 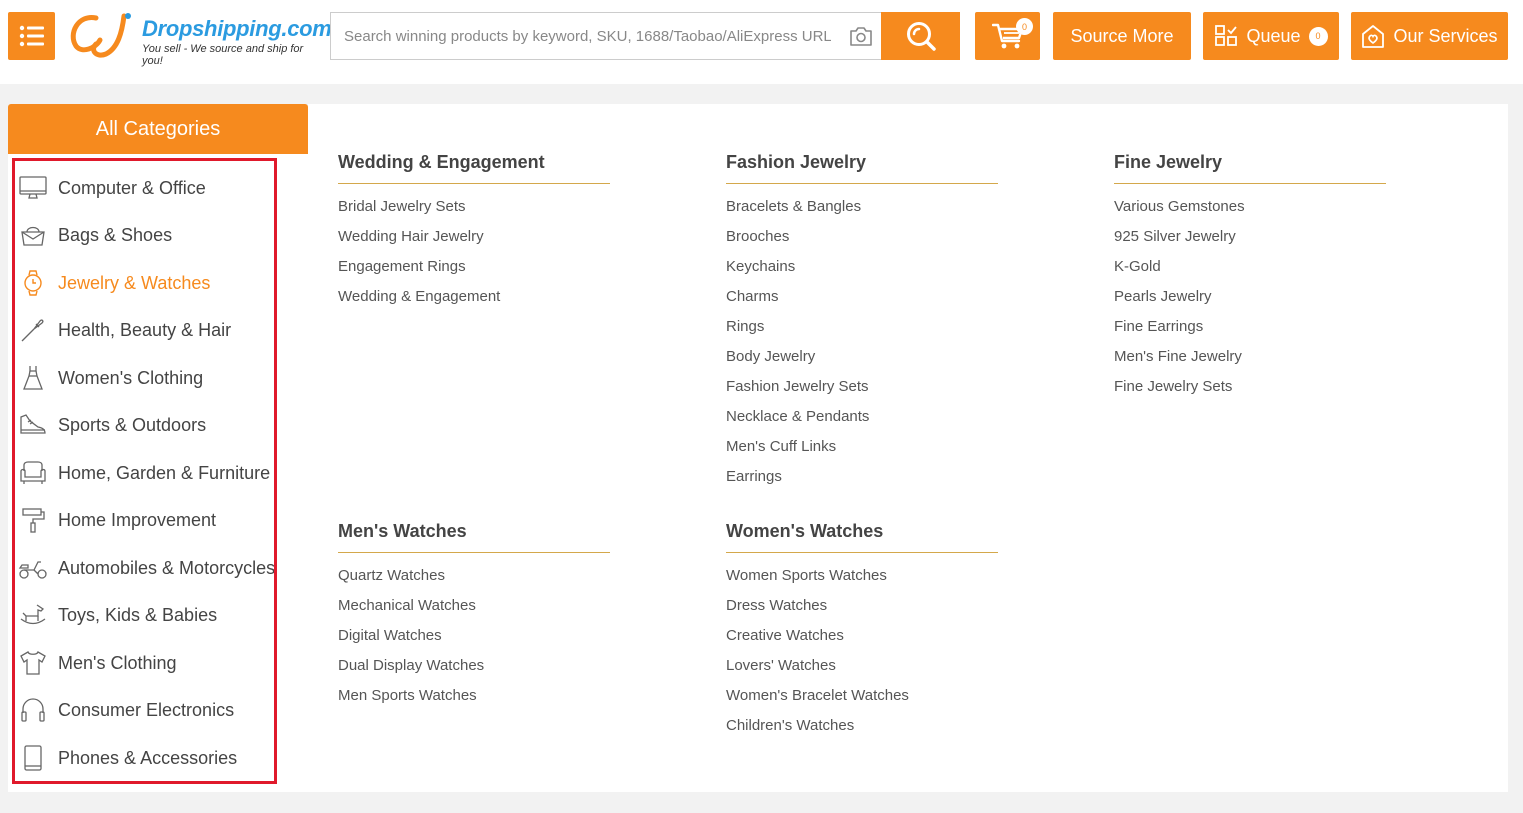 I want to click on logo-tagline: You sell - We source and ship for you!, so click(x=223, y=55).